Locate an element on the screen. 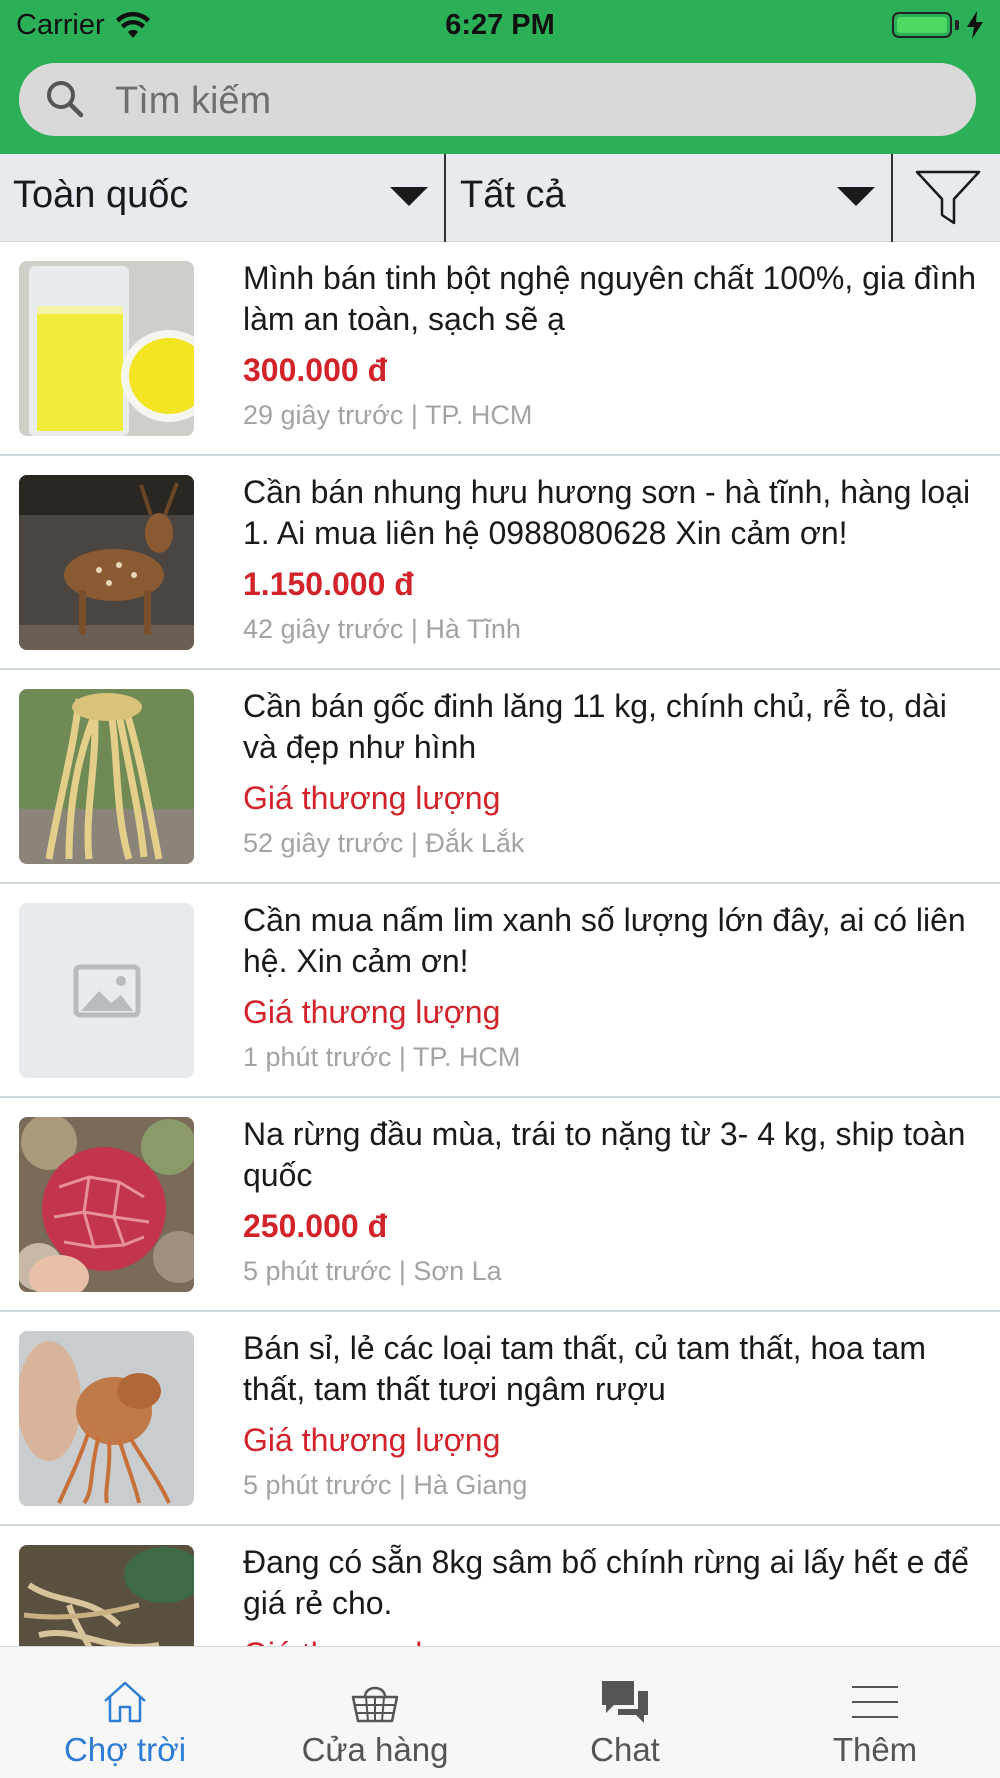 The image size is (1000, 1778). battery-icon is located at coordinates (922, 25).